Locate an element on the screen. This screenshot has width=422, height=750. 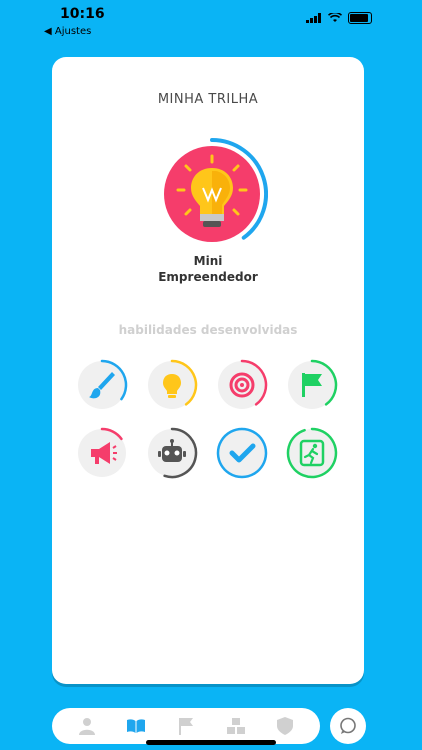
status-bar: 10:16 ◀ Ajustes is located at coordinates (211, 22).